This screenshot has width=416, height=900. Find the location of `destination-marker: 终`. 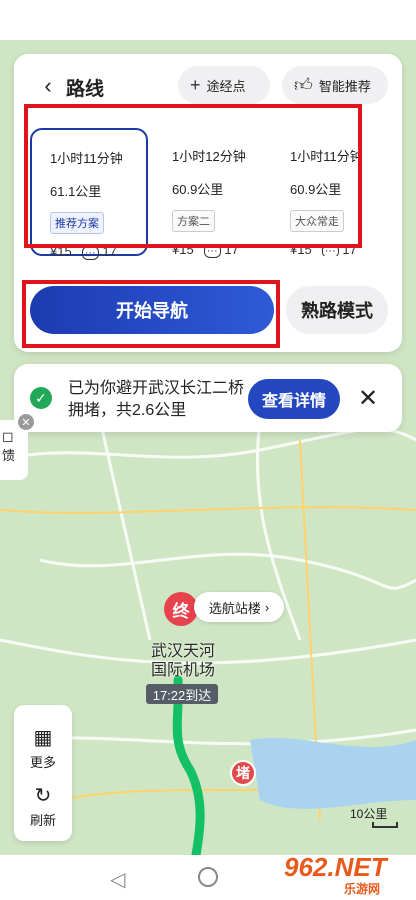

destination-marker: 终 is located at coordinates (181, 609).